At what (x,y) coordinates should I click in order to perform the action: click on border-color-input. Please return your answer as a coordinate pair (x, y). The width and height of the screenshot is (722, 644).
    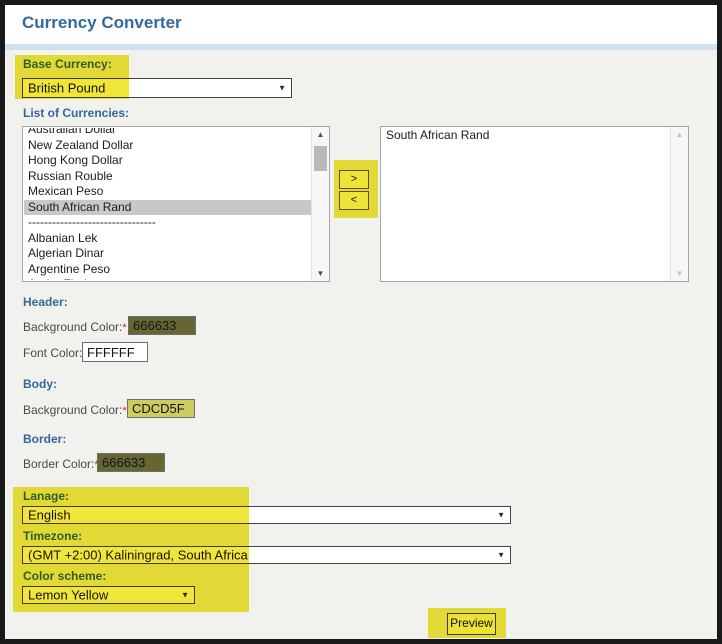
    Looking at the image, I should click on (131, 462).